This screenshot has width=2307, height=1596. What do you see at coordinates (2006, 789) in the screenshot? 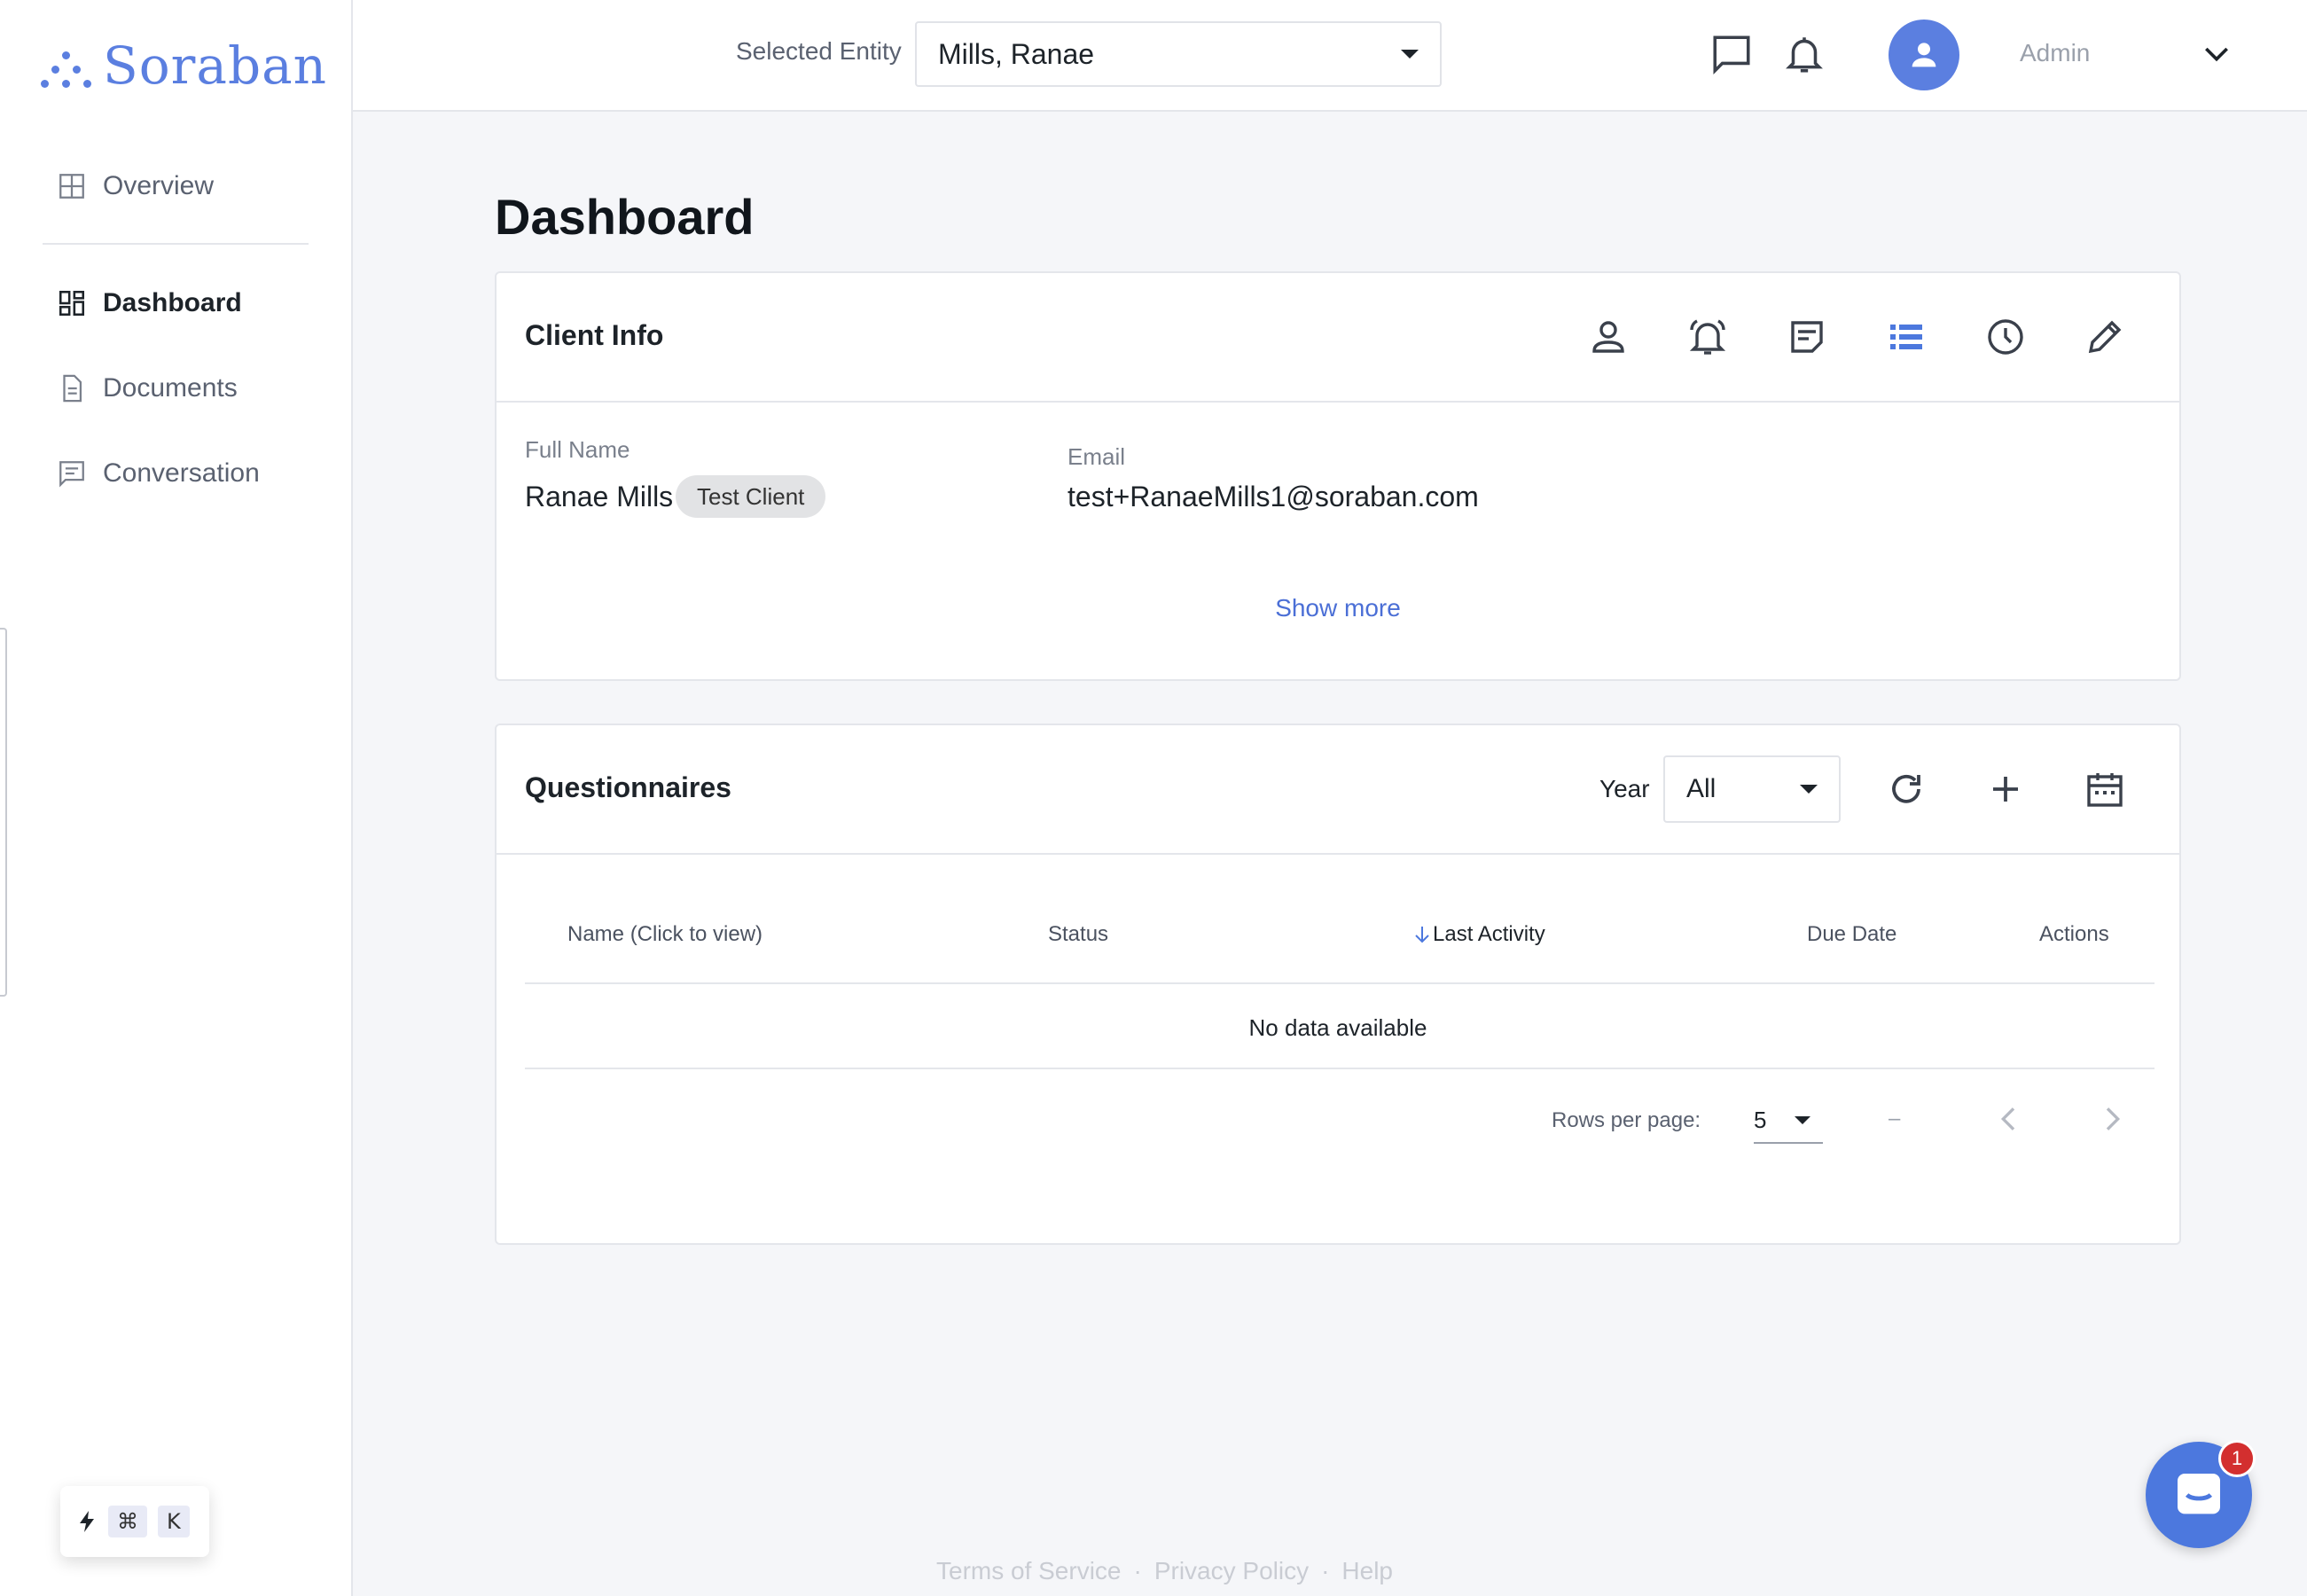
I see `plus-icon` at bounding box center [2006, 789].